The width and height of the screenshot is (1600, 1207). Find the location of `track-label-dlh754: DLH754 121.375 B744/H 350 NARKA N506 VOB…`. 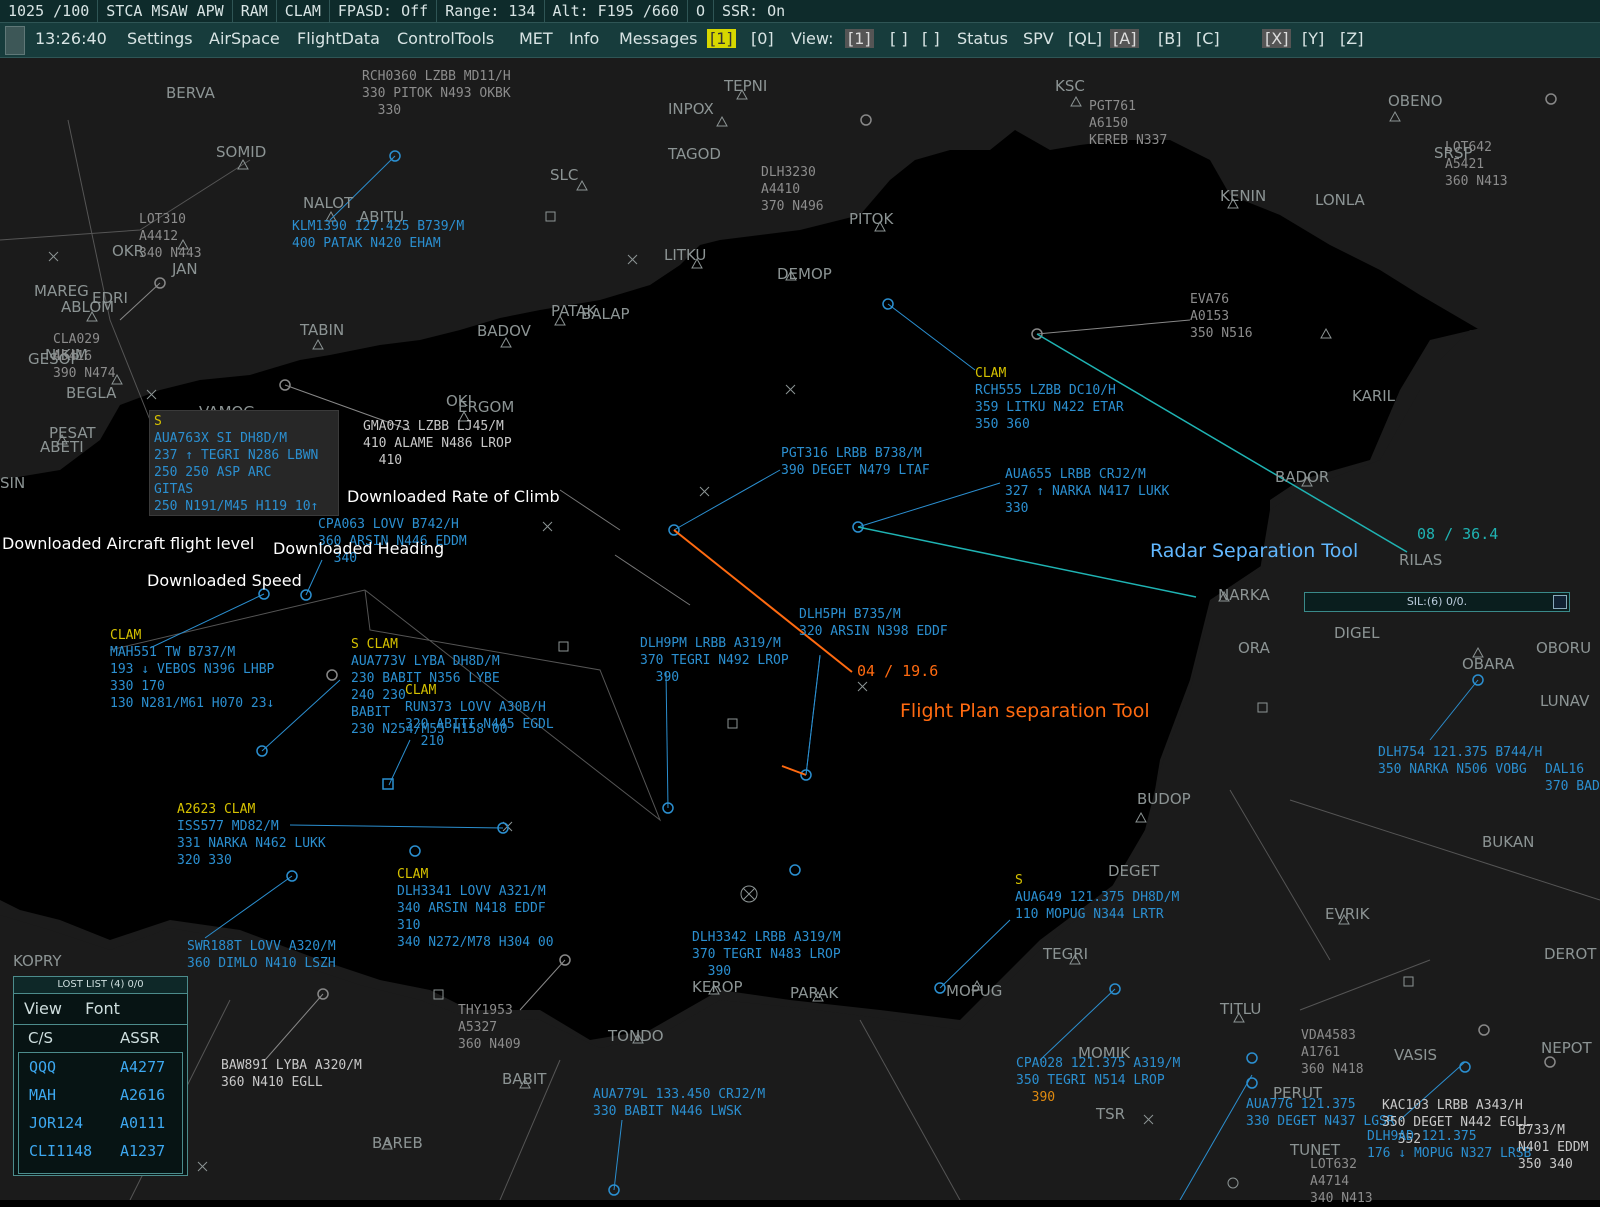

track-label-dlh754: DLH754 121.375 B744/H 350 NARKA N506 VOB… is located at coordinates (1460, 761).